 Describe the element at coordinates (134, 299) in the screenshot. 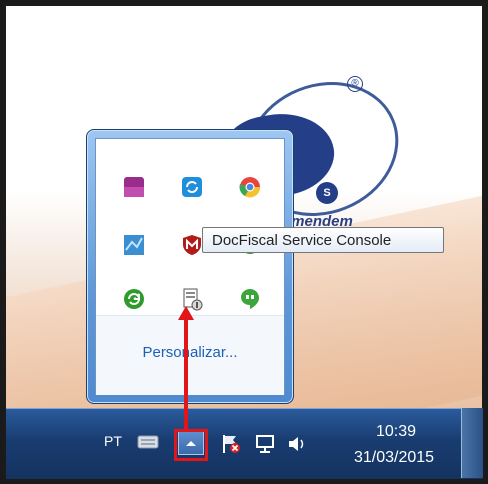

I see `green-refresh-icon` at that location.